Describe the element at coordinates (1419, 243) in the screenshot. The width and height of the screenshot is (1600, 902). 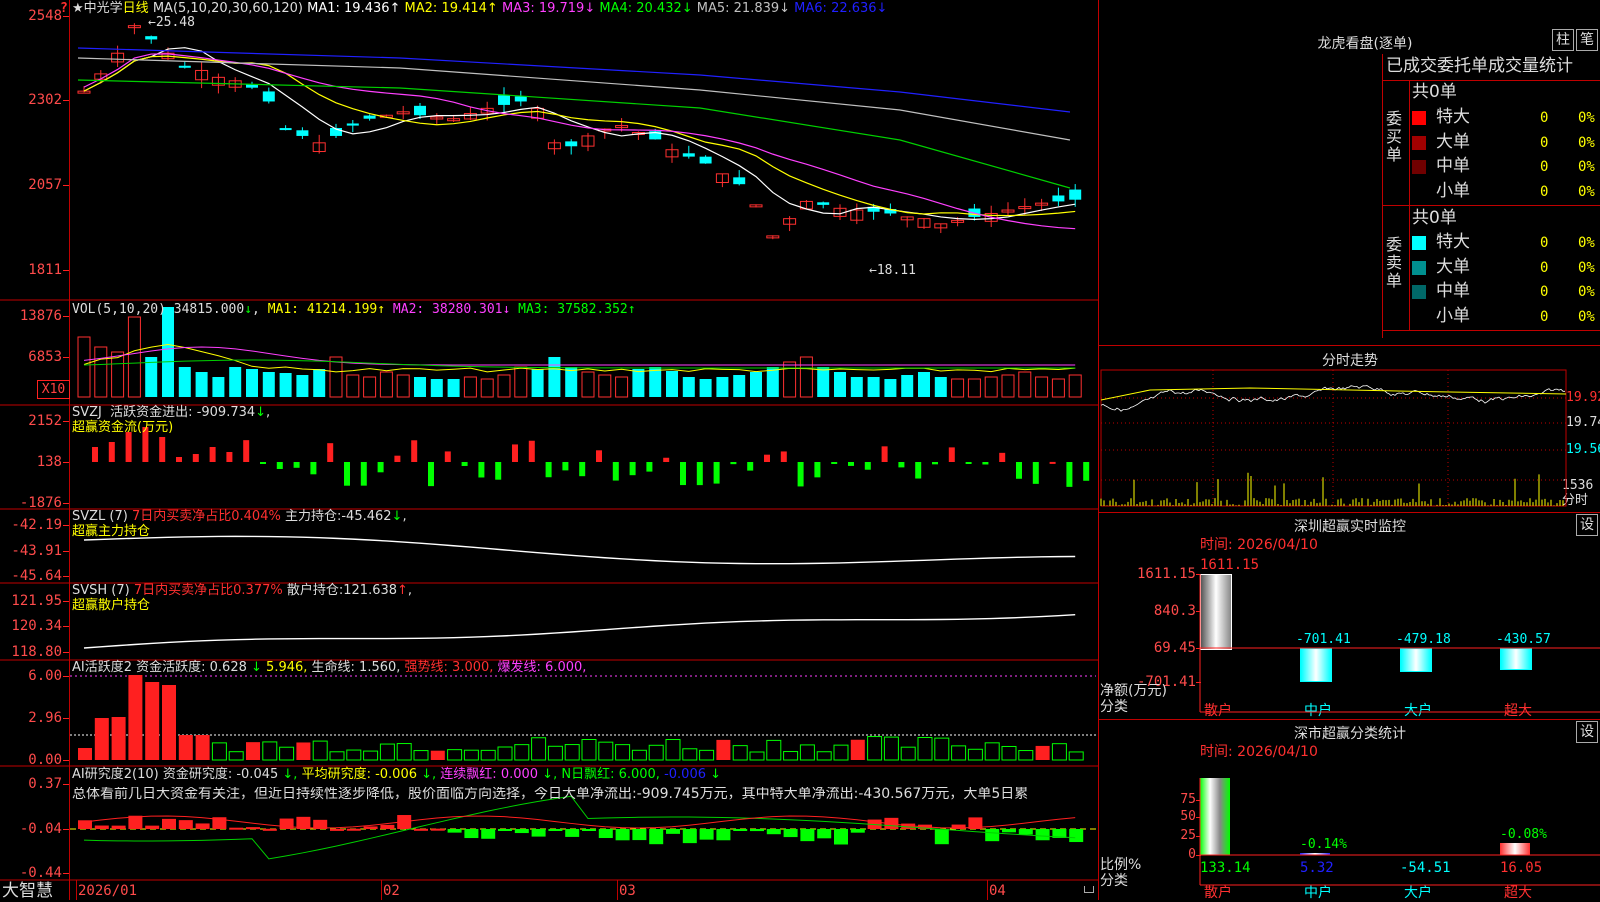
I see `legend-swatch` at that location.